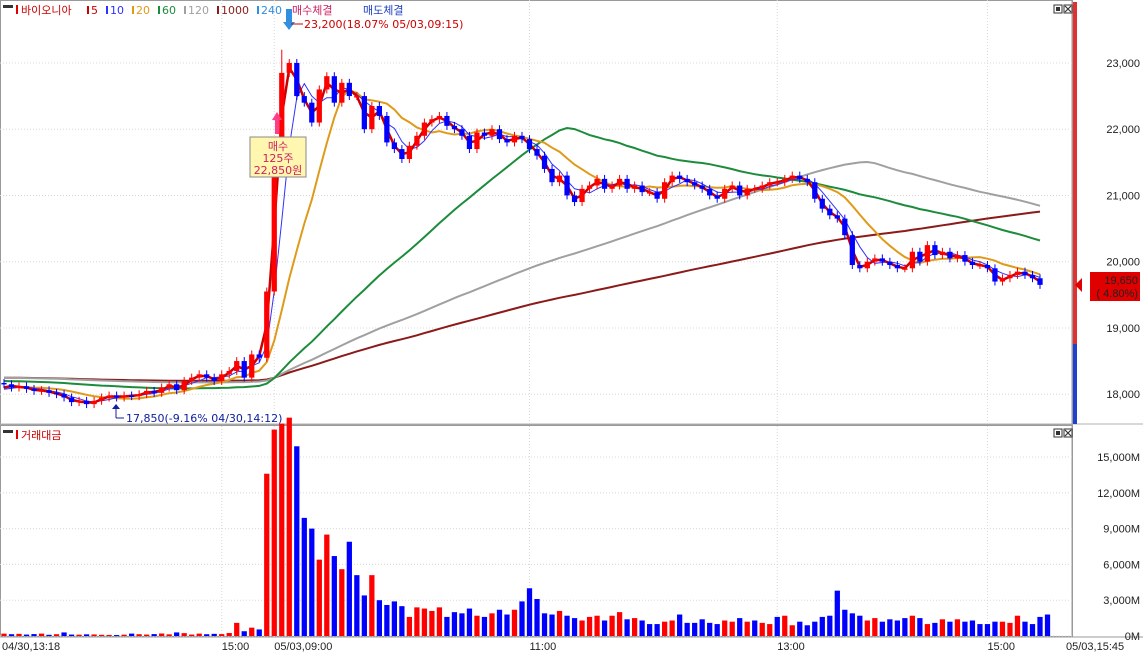 This screenshot has height=659, width=1143. What do you see at coordinates (1001, 647) in the screenshot?
I see `x-tick-label: 15:00` at bounding box center [1001, 647].